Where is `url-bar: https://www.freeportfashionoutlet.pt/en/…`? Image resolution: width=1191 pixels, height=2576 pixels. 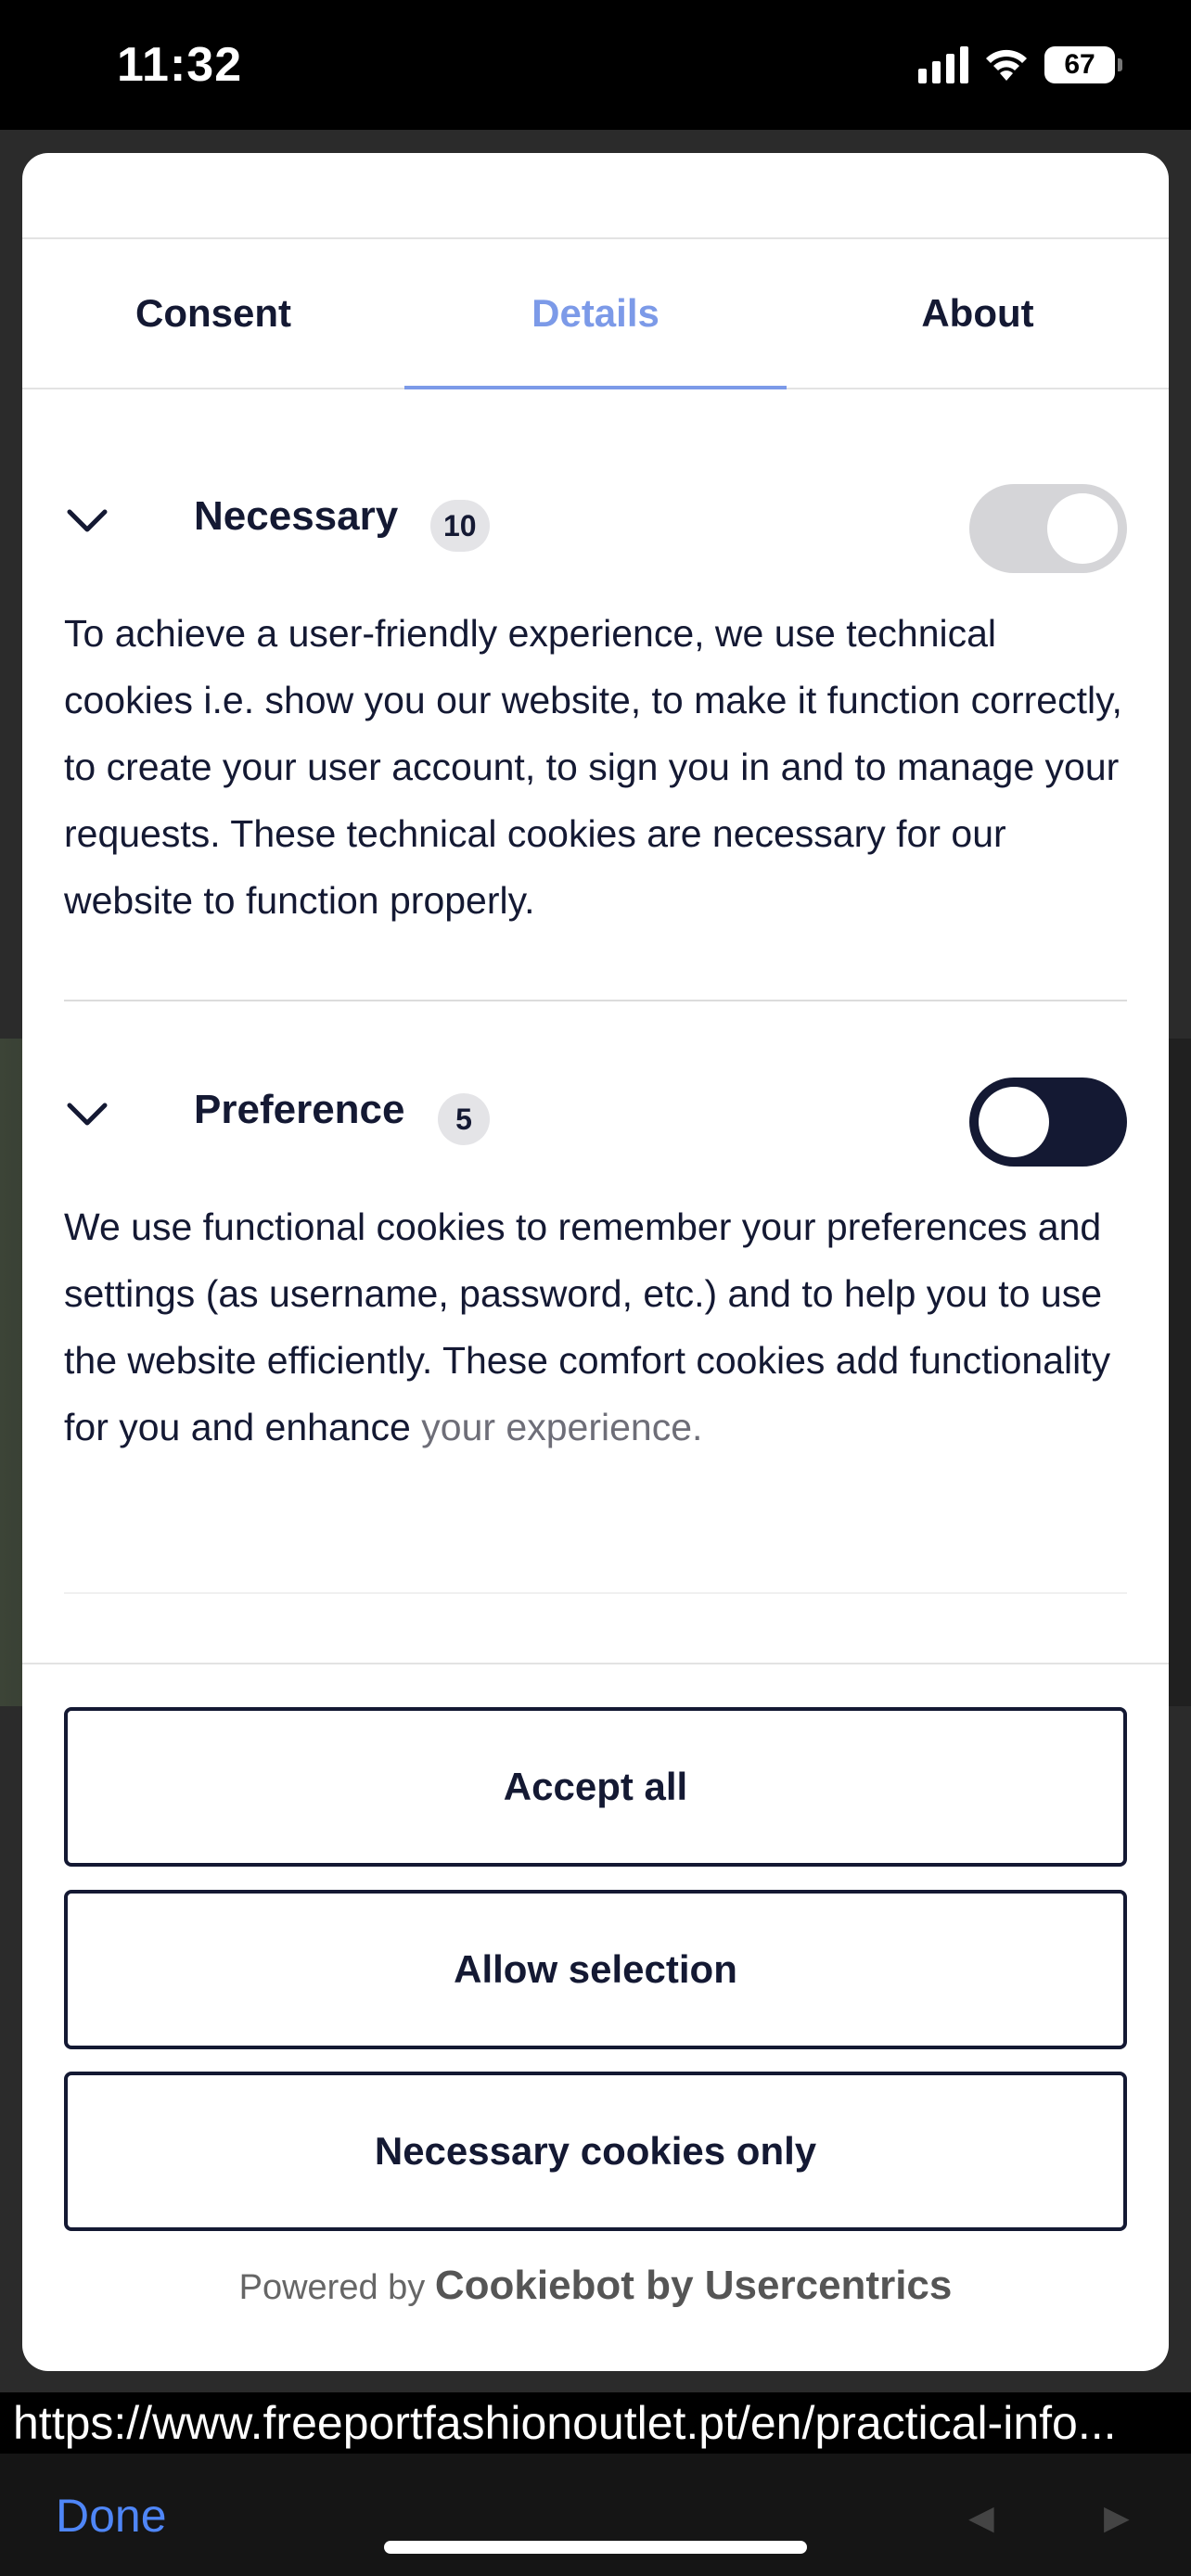 url-bar: https://www.freeportfashionoutlet.pt/en/… is located at coordinates (595, 2423).